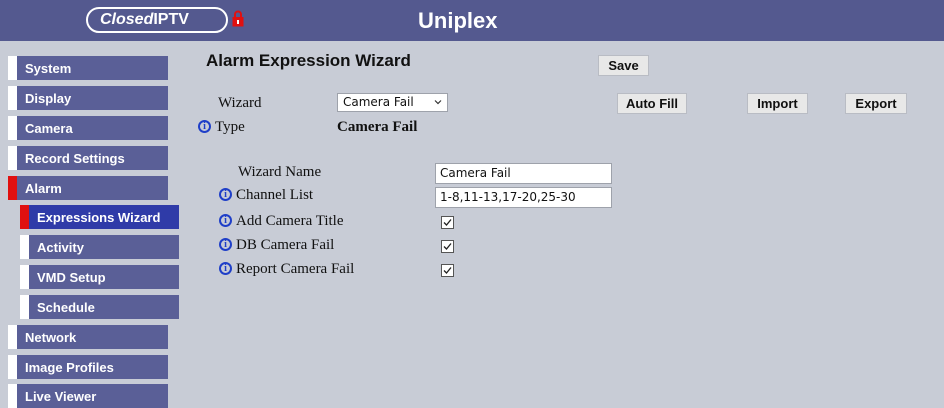 The image size is (944, 408). I want to click on sidebar-item-display: Display, so click(88, 98).